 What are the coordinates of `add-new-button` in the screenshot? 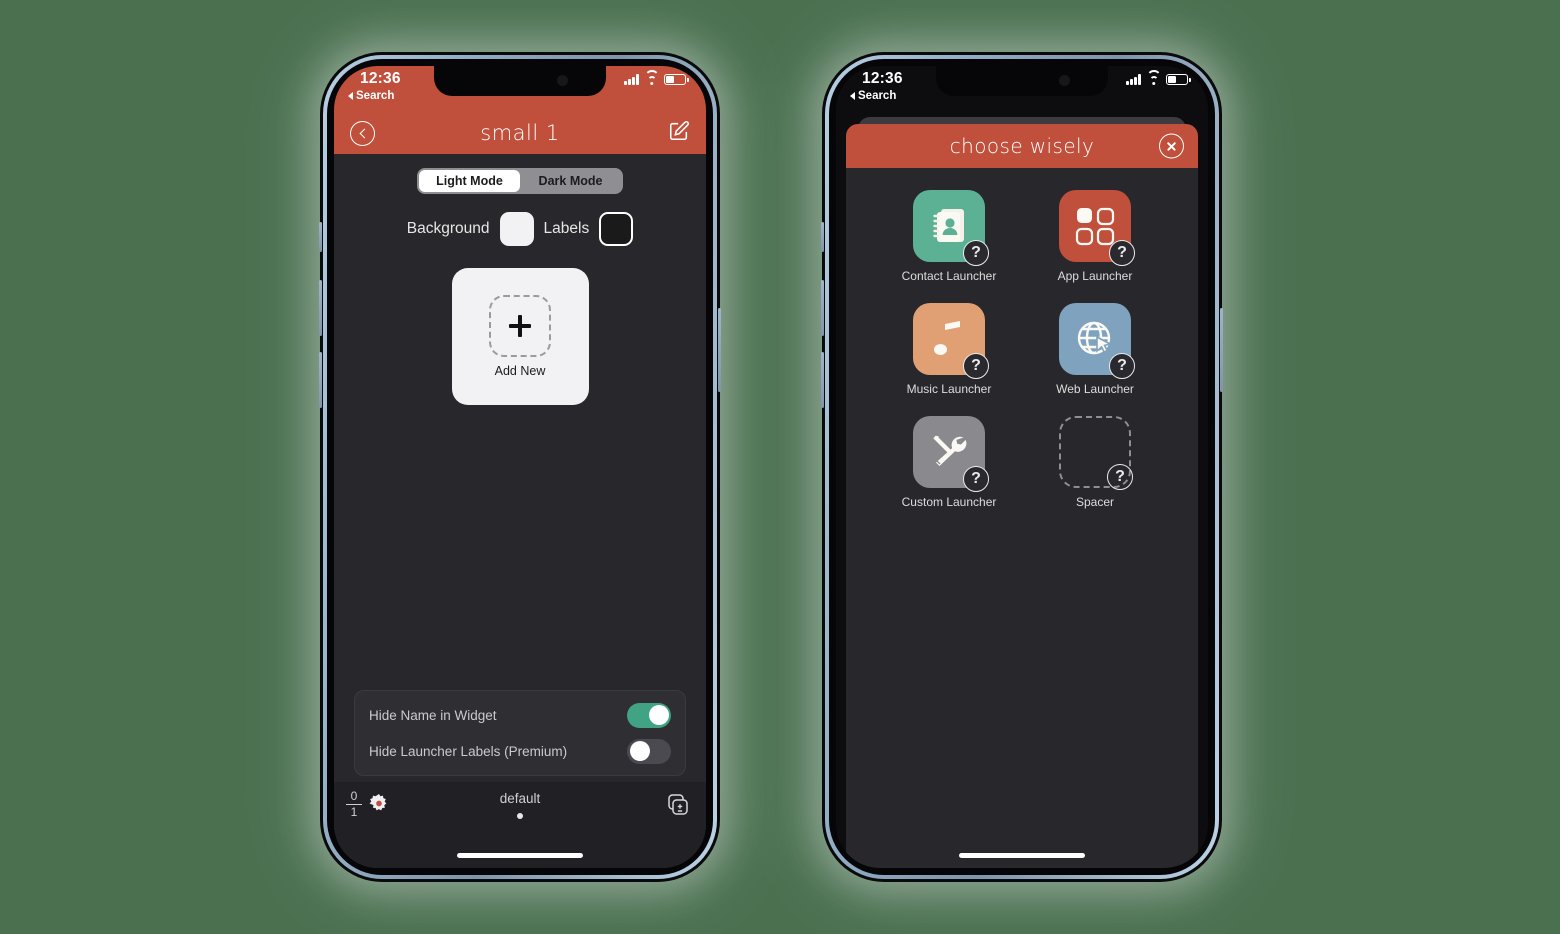 It's located at (520, 326).